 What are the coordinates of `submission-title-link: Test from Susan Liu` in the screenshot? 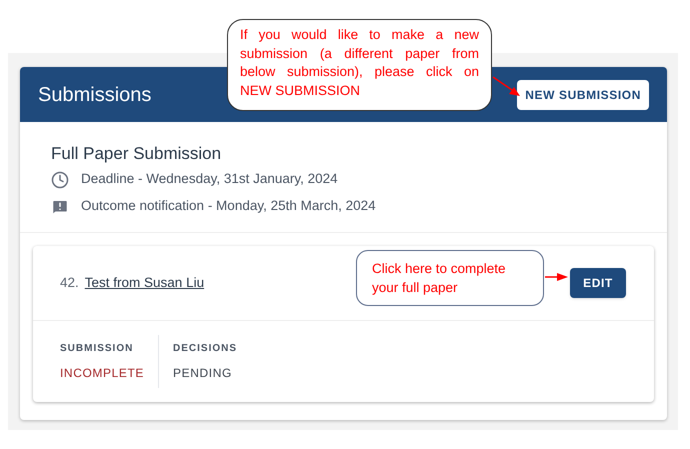 It's located at (144, 283).